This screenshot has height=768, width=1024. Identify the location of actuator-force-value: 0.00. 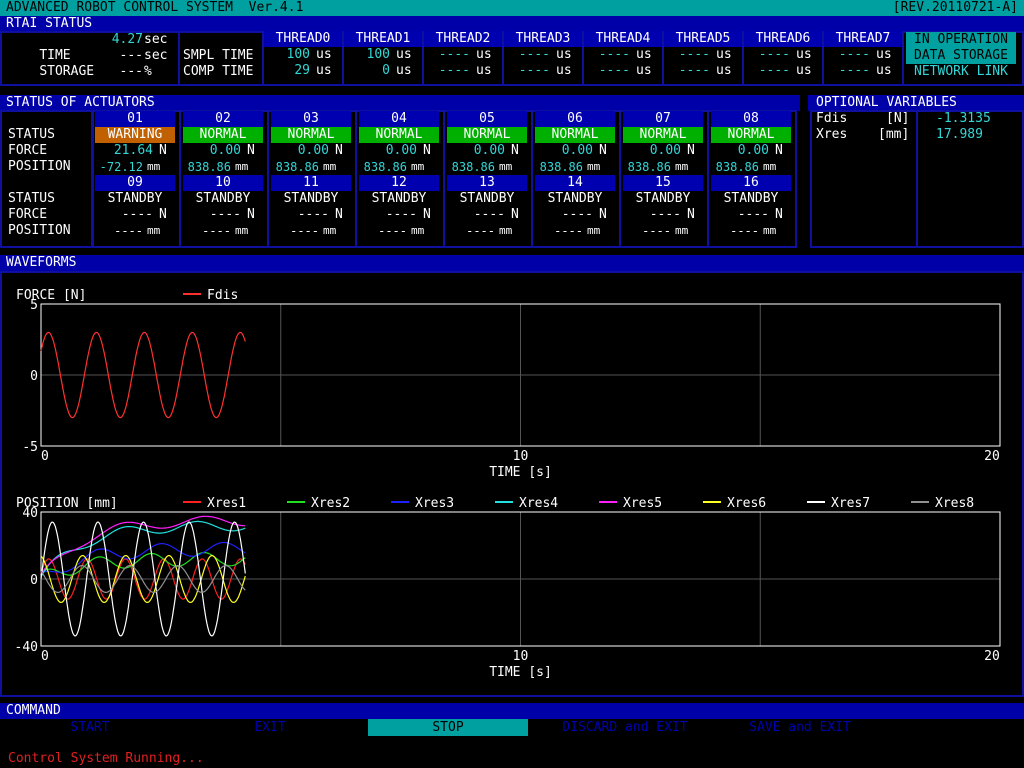
(225, 150).